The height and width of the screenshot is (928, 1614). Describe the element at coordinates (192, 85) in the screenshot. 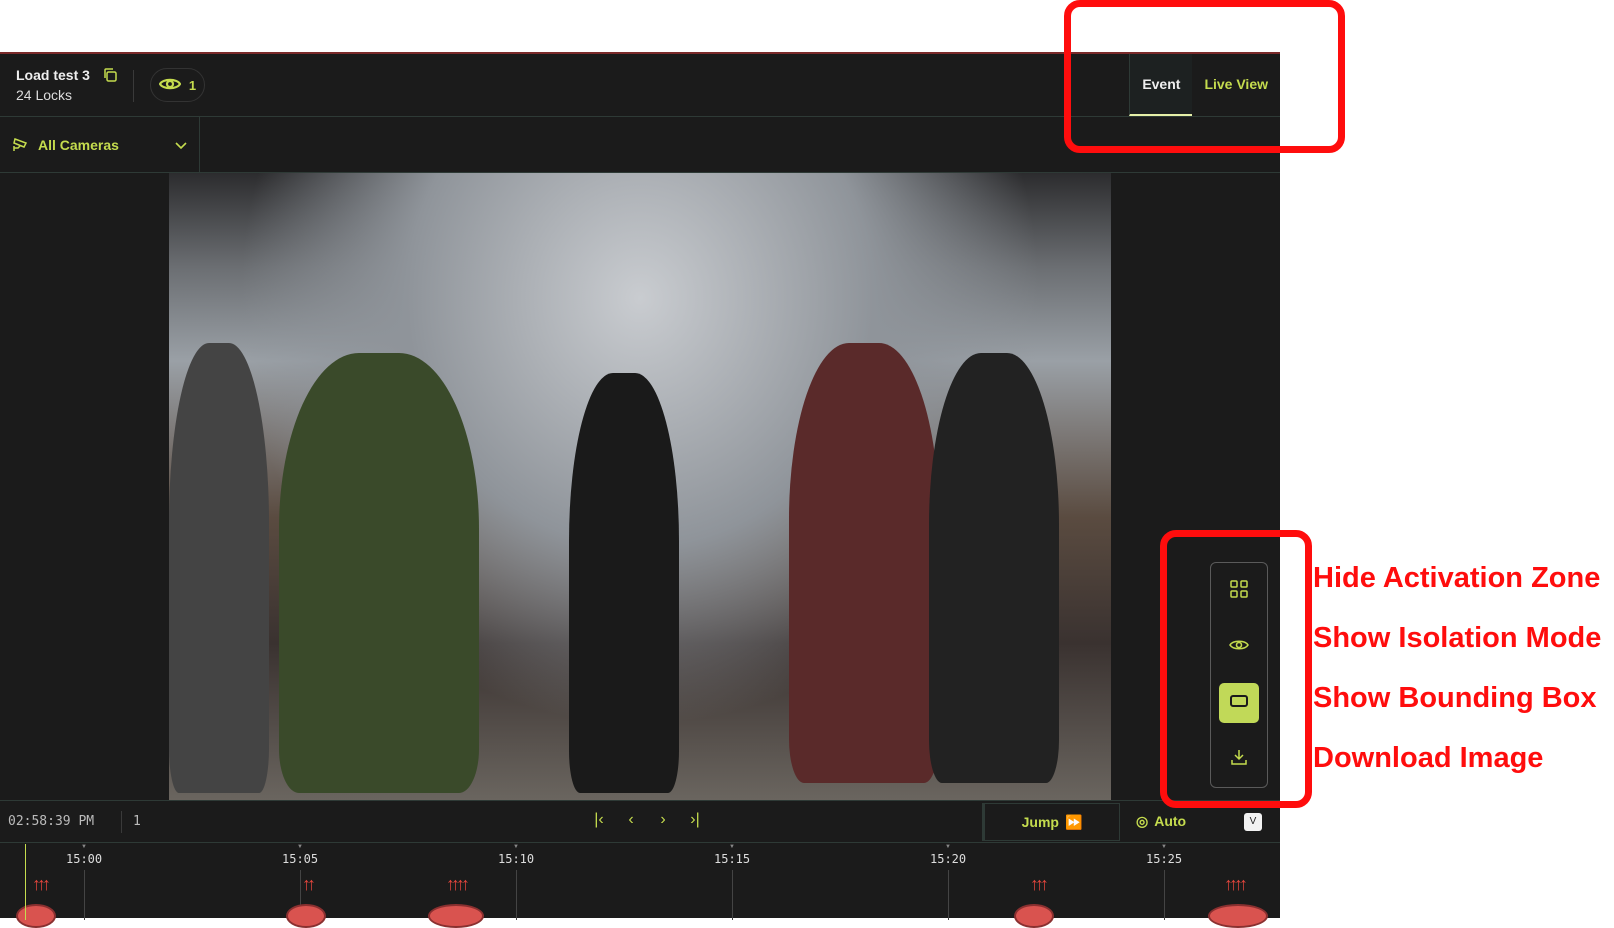

I see `viewers-count: 1` at that location.